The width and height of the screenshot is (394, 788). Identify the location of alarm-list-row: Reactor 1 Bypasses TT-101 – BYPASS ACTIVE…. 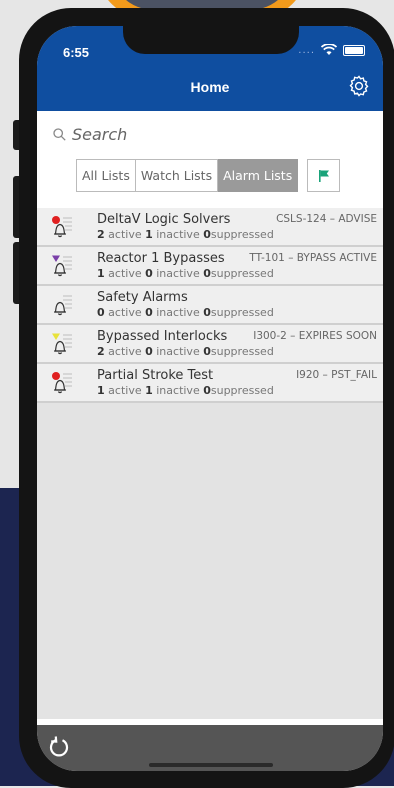
(210, 266).